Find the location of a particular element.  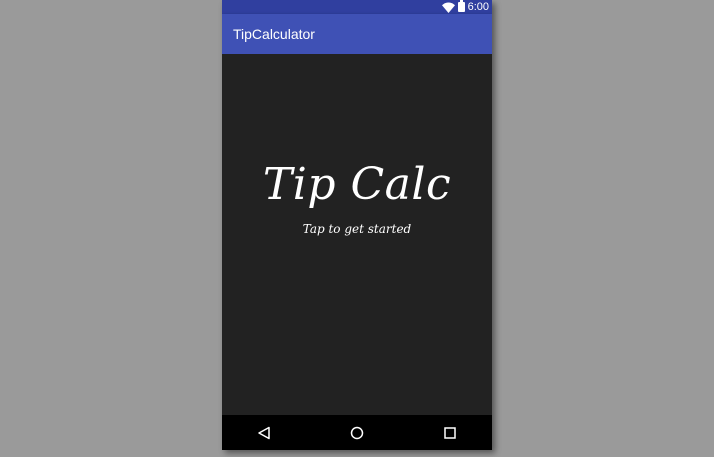

back-icon is located at coordinates (264, 432).